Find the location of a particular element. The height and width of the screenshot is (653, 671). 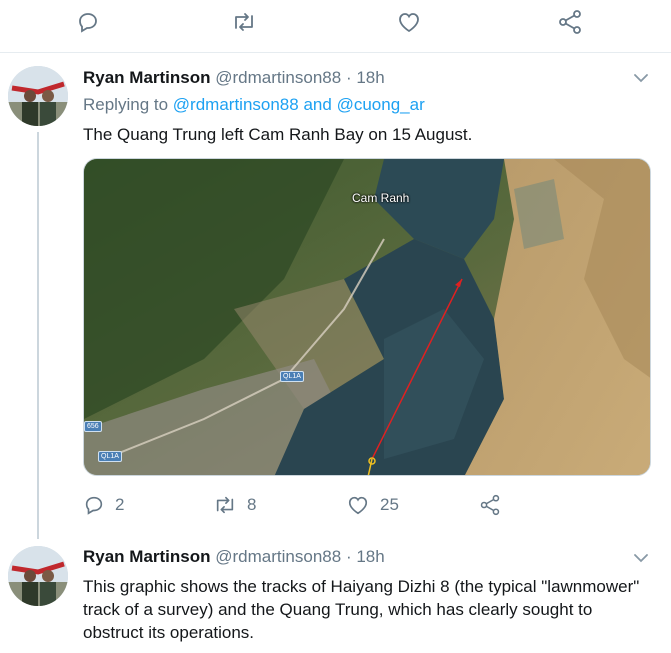

mention-link: @cuong_ar is located at coordinates (381, 104).